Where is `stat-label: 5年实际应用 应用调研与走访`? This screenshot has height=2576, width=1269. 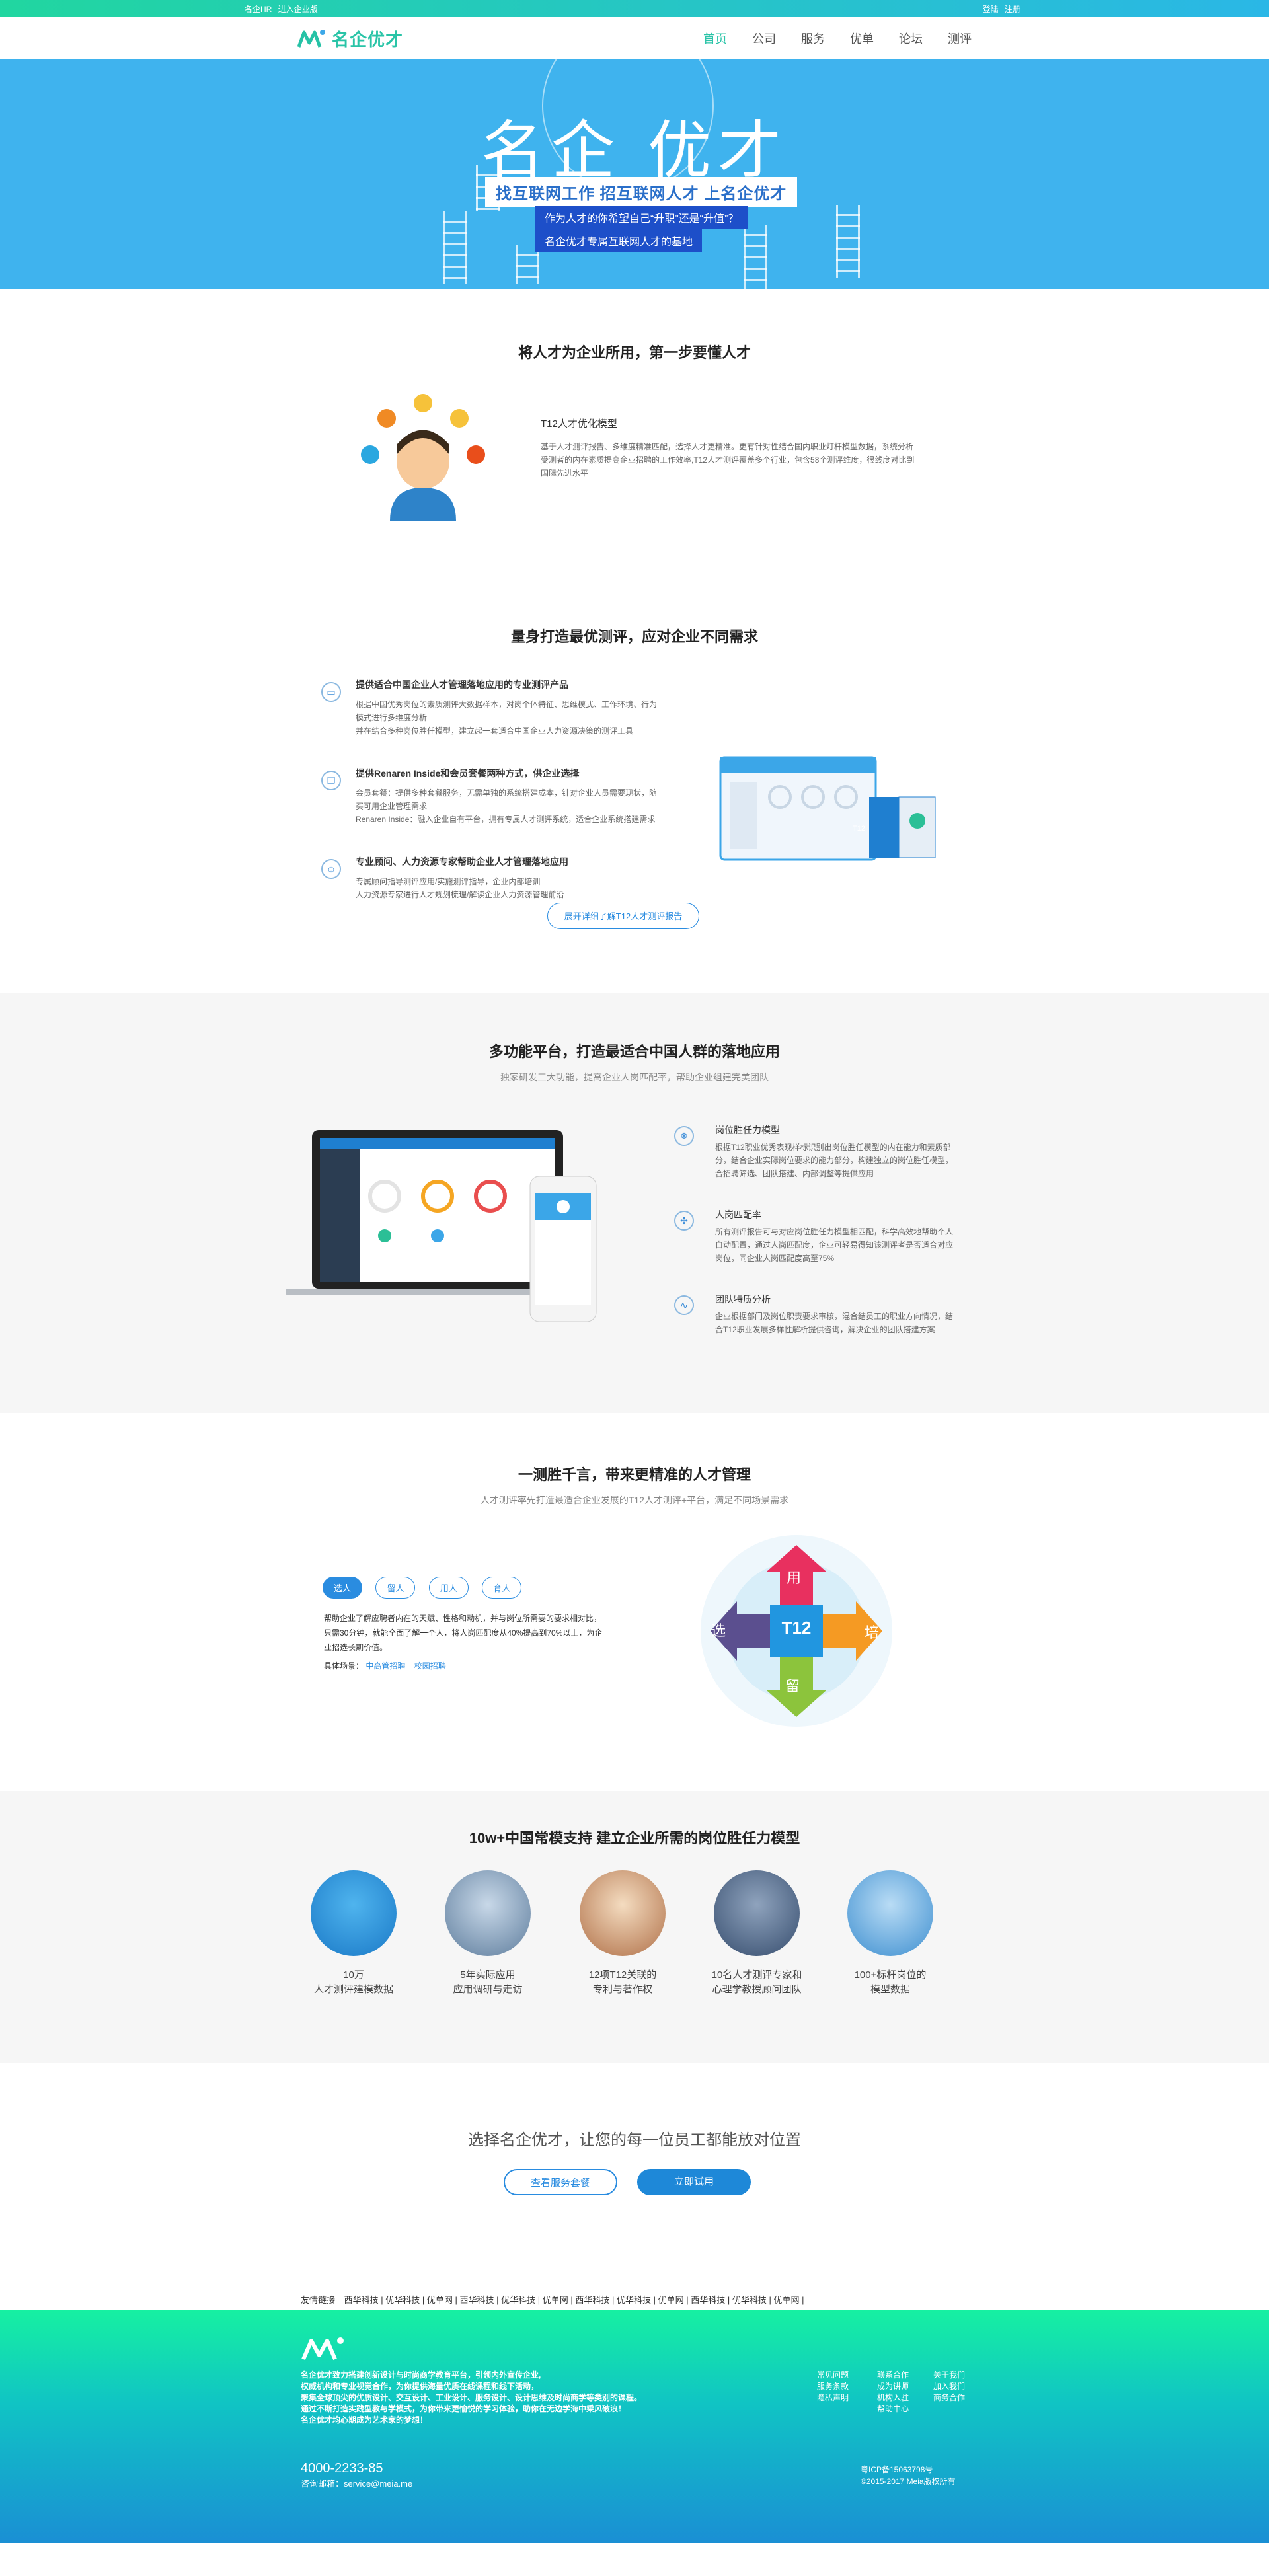 stat-label: 5年实际应用 应用调研与走访 is located at coordinates (487, 1983).